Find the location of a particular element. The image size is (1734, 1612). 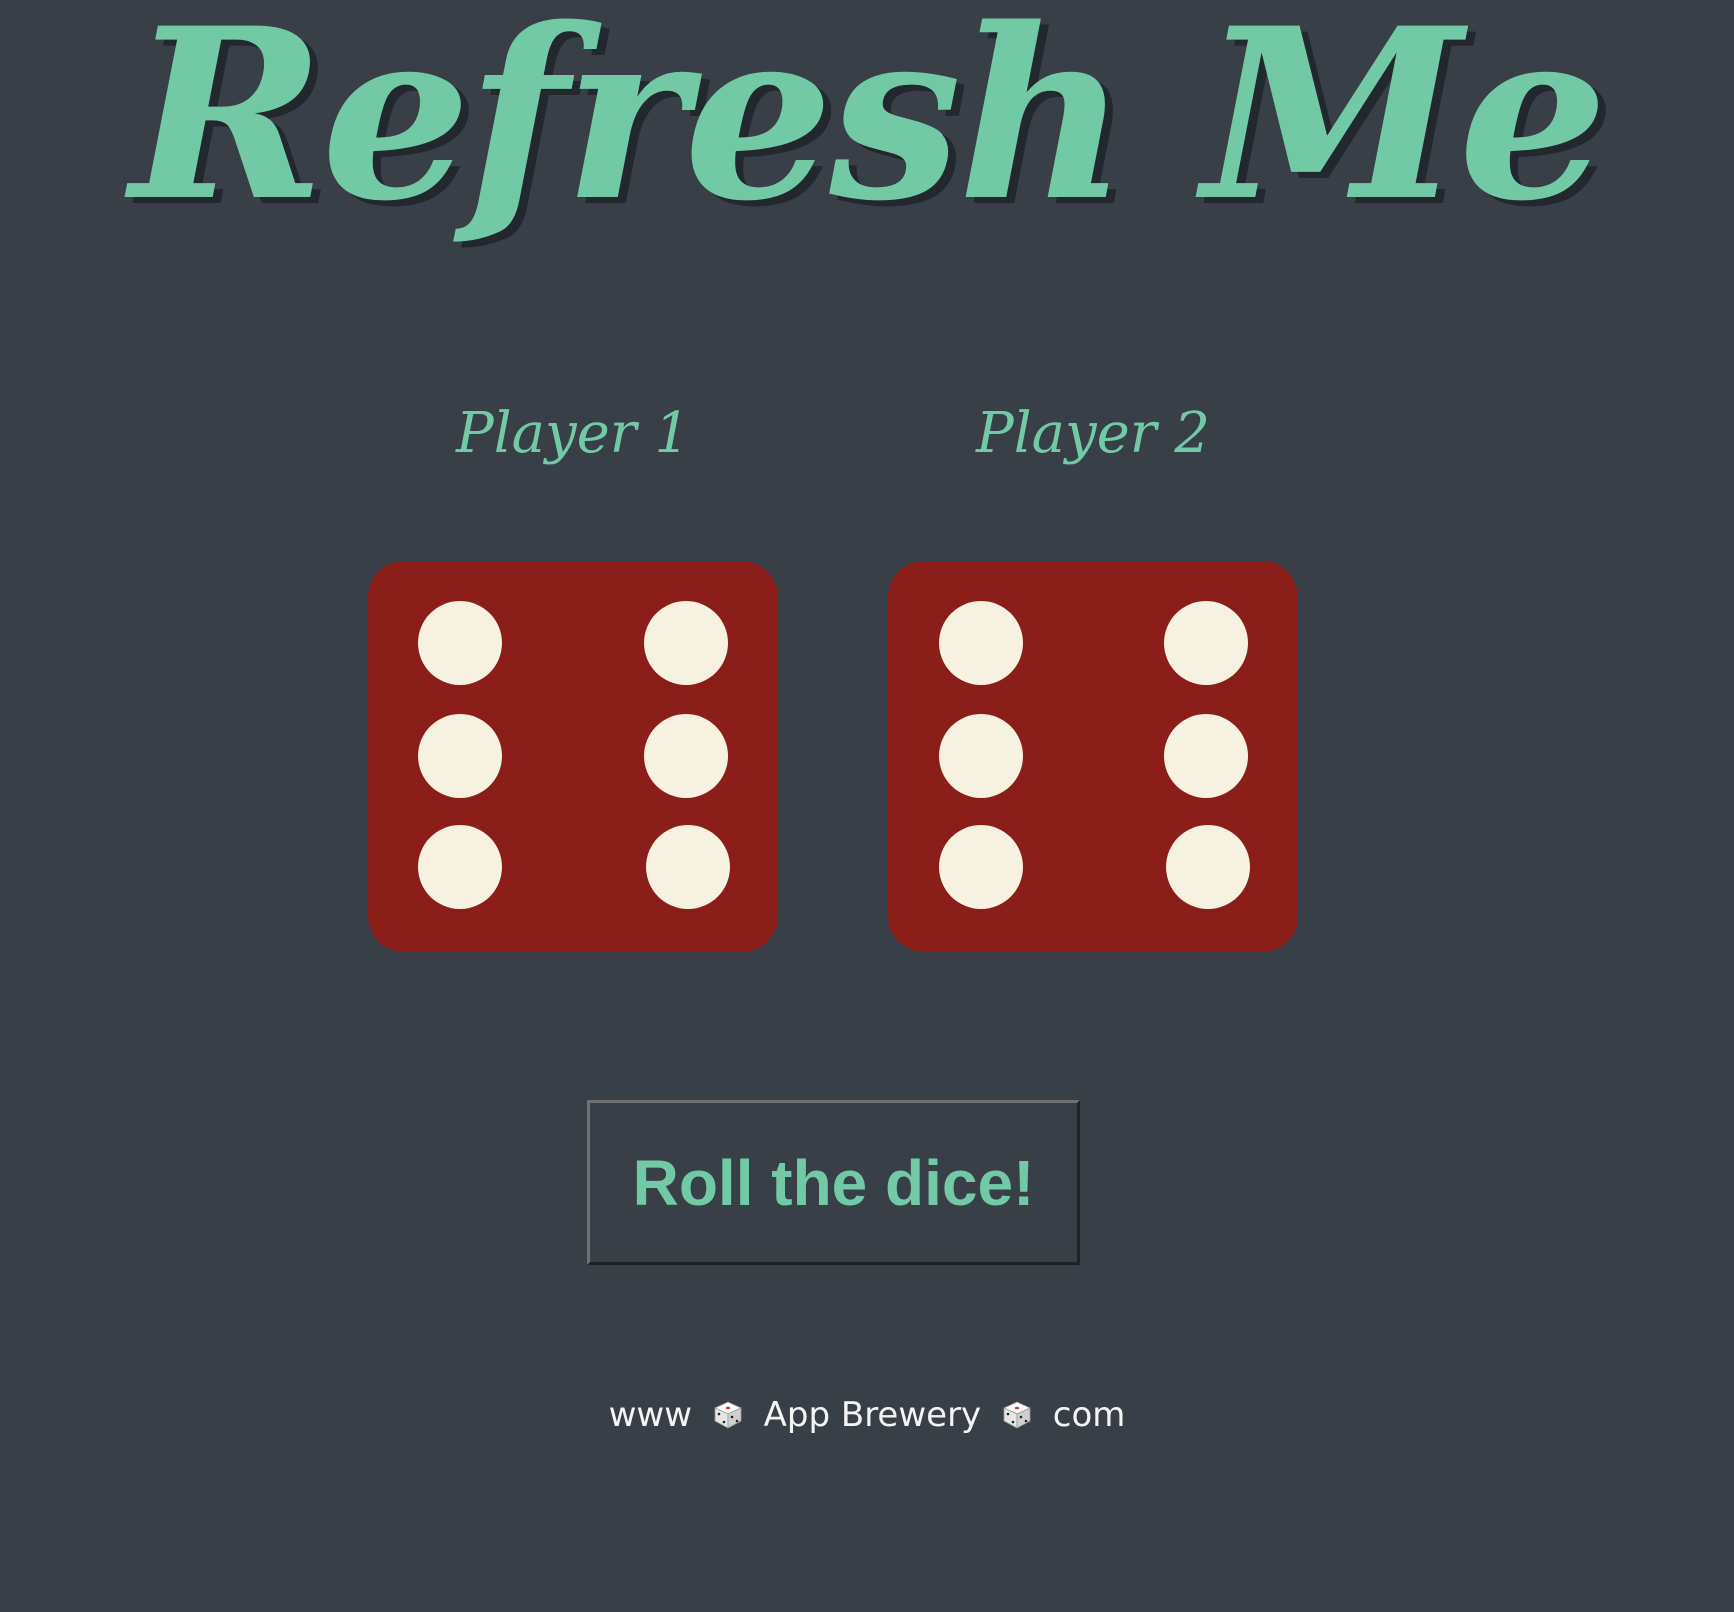

player-1-panel: Player 1 is located at coordinates (573, 433).